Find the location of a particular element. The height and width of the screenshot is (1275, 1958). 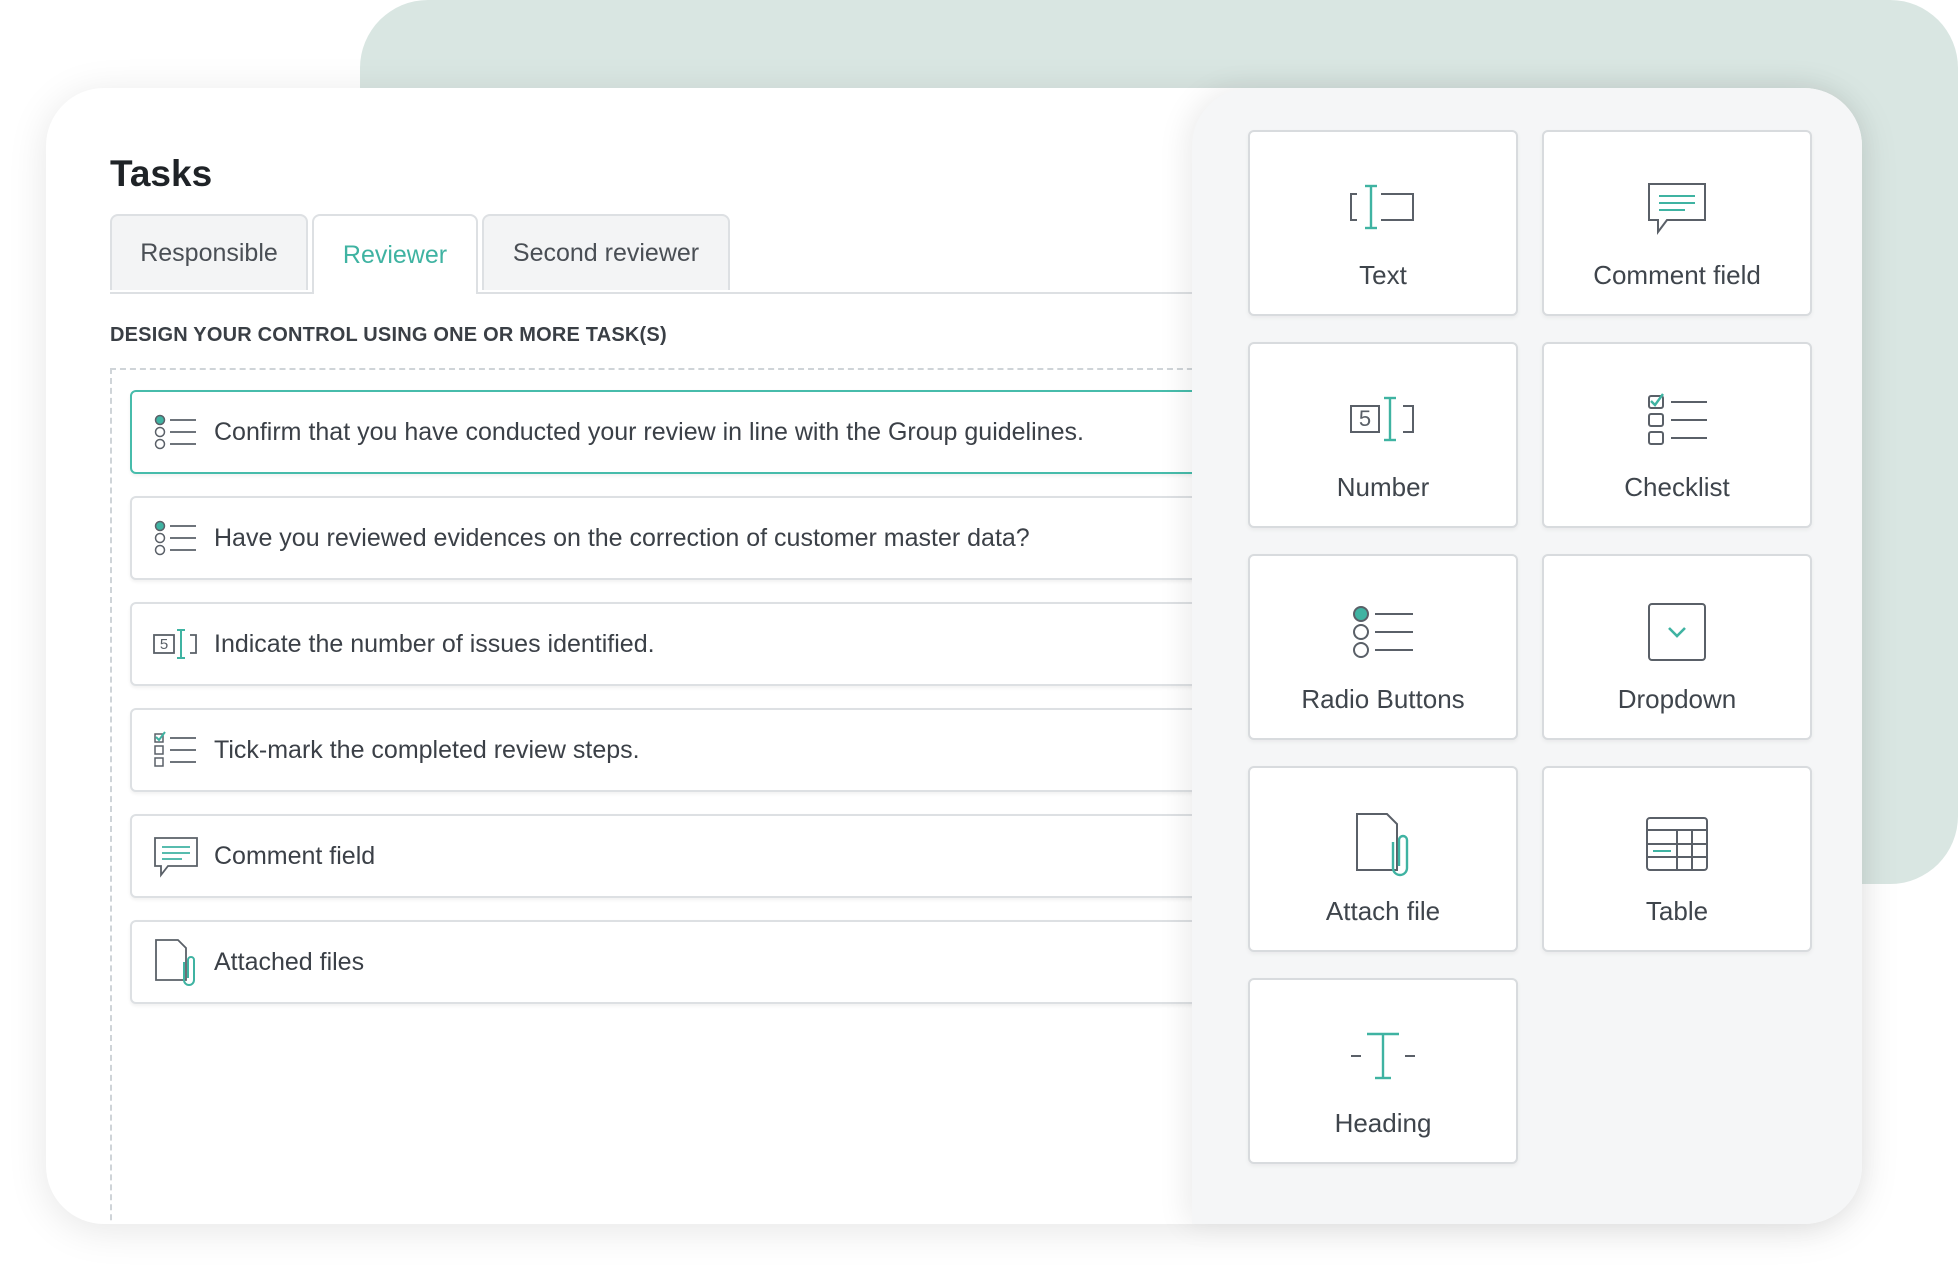

tab-label: Second reviewer is located at coordinates (606, 252).